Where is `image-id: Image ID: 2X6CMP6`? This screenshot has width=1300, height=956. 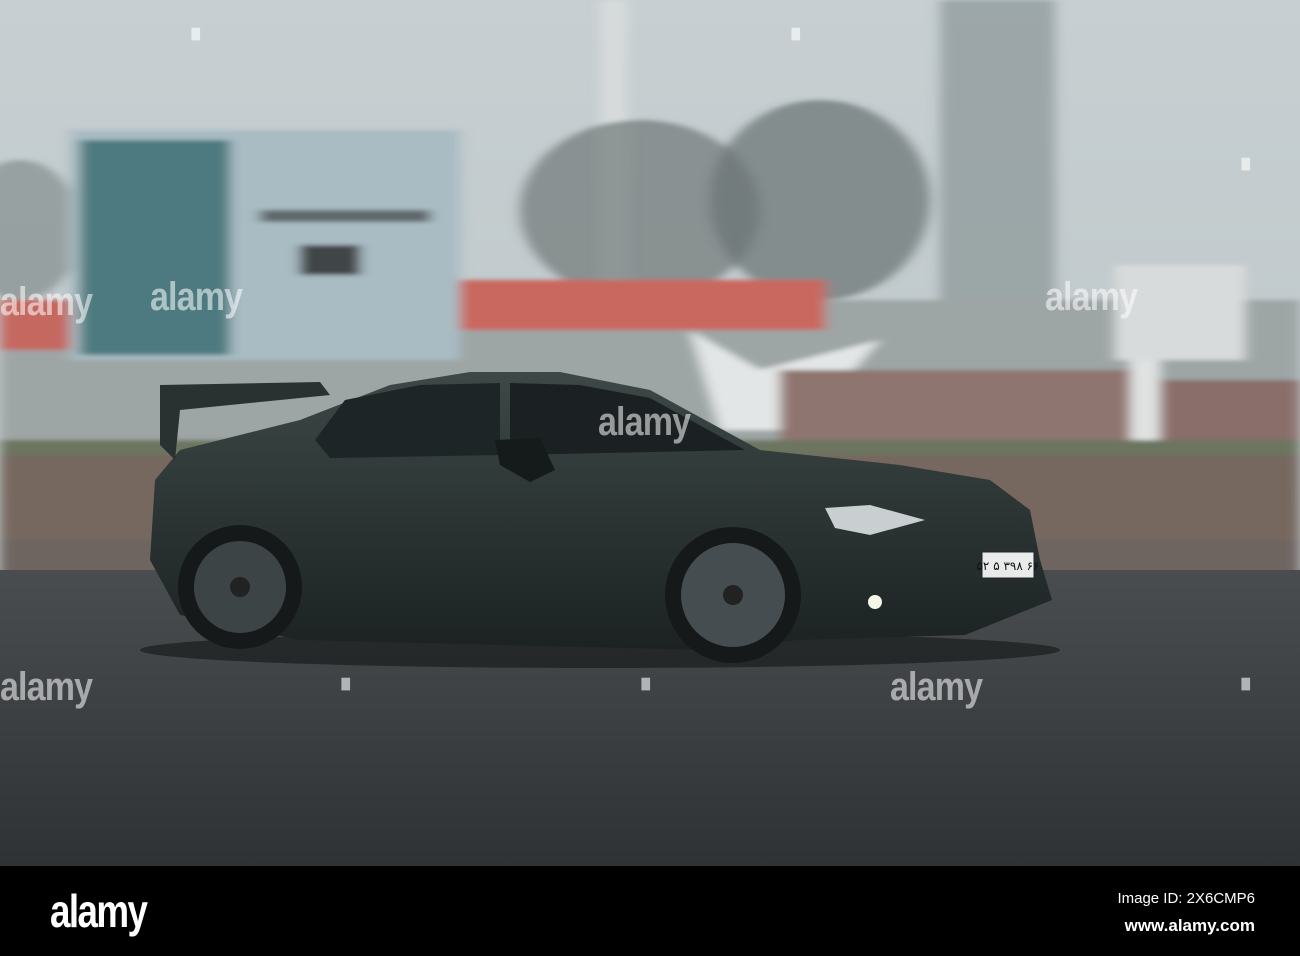 image-id: Image ID: 2X6CMP6 is located at coordinates (1186, 898).